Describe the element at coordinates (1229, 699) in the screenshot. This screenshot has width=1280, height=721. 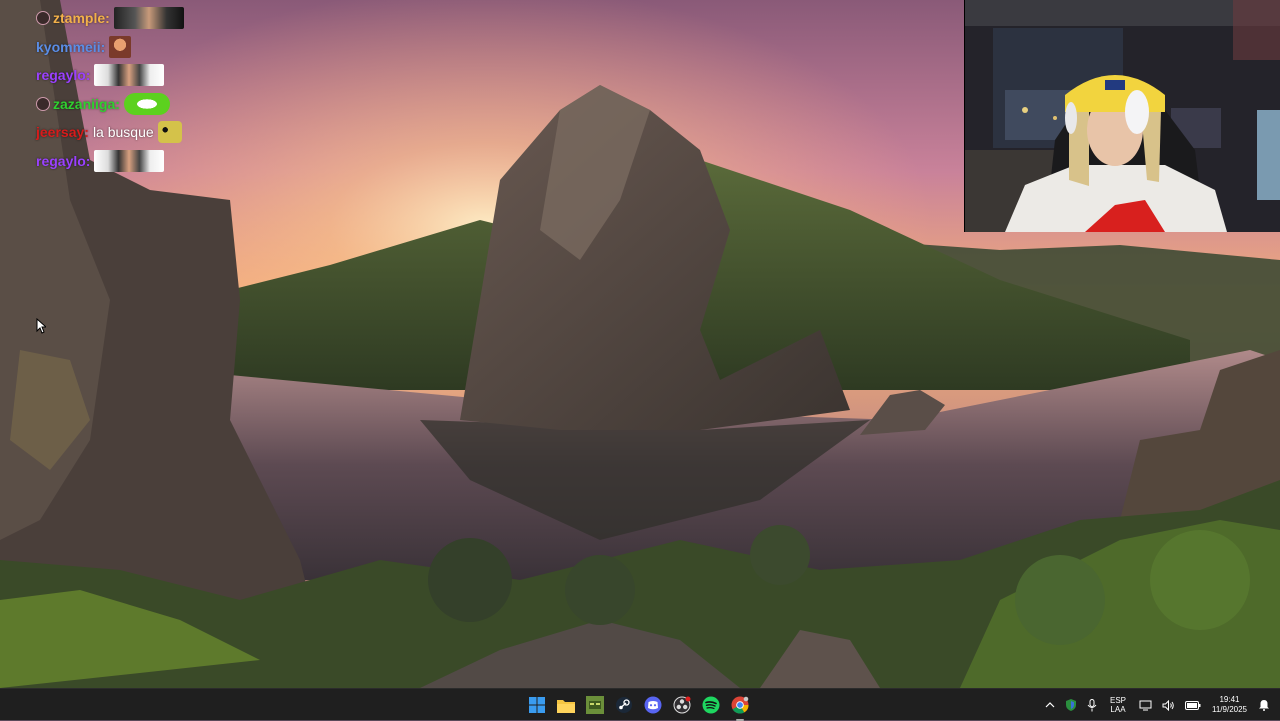
I see `clock-time: 19:41` at that location.